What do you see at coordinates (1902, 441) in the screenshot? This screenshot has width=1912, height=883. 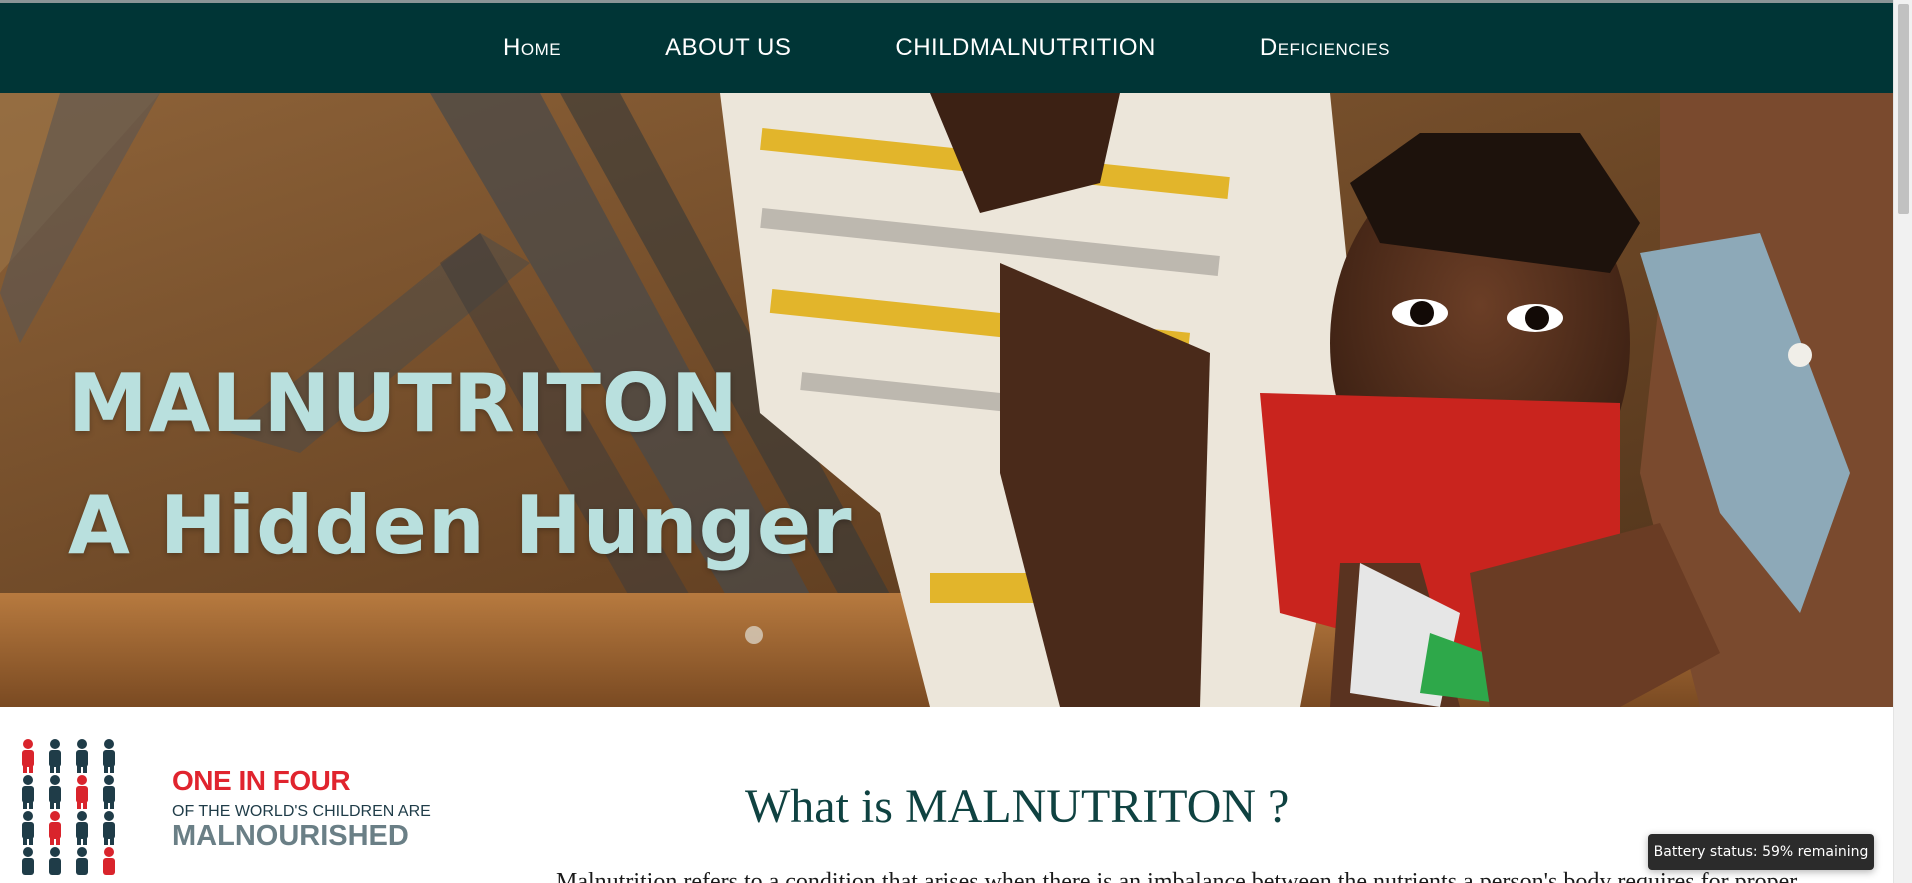 I see `vertical-scrollbar` at bounding box center [1902, 441].